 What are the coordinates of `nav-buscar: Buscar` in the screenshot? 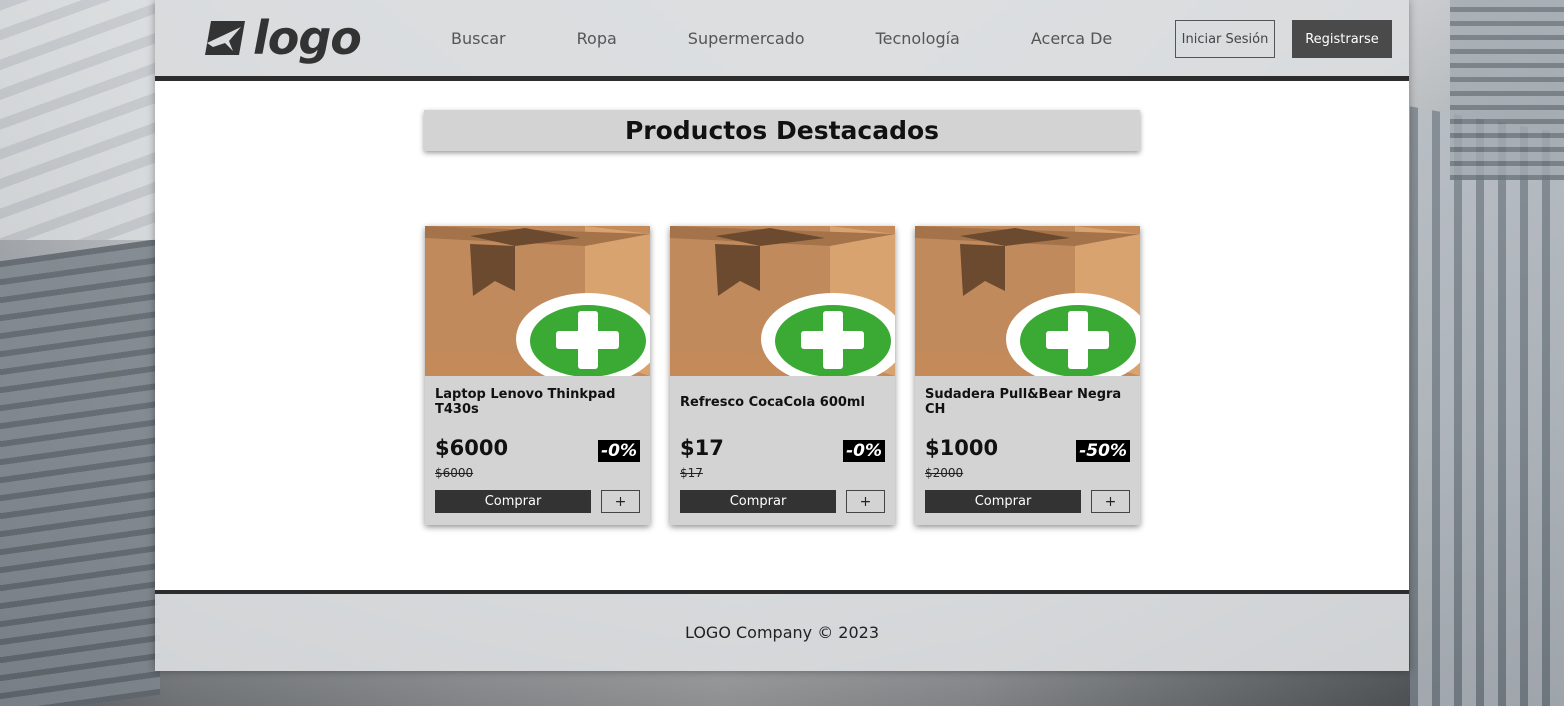 It's located at (478, 38).